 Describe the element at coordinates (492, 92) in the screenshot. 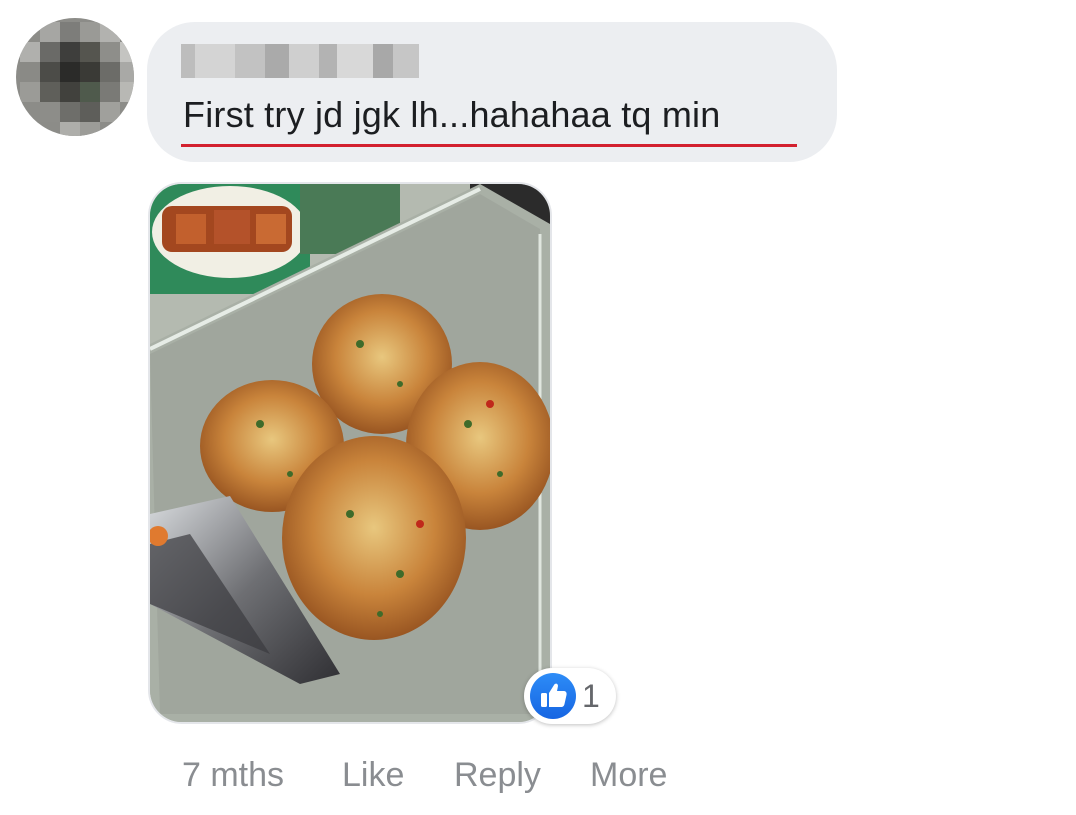

I see `comment-bubble: First try jd jgk lh...hahahaa tq min` at that location.